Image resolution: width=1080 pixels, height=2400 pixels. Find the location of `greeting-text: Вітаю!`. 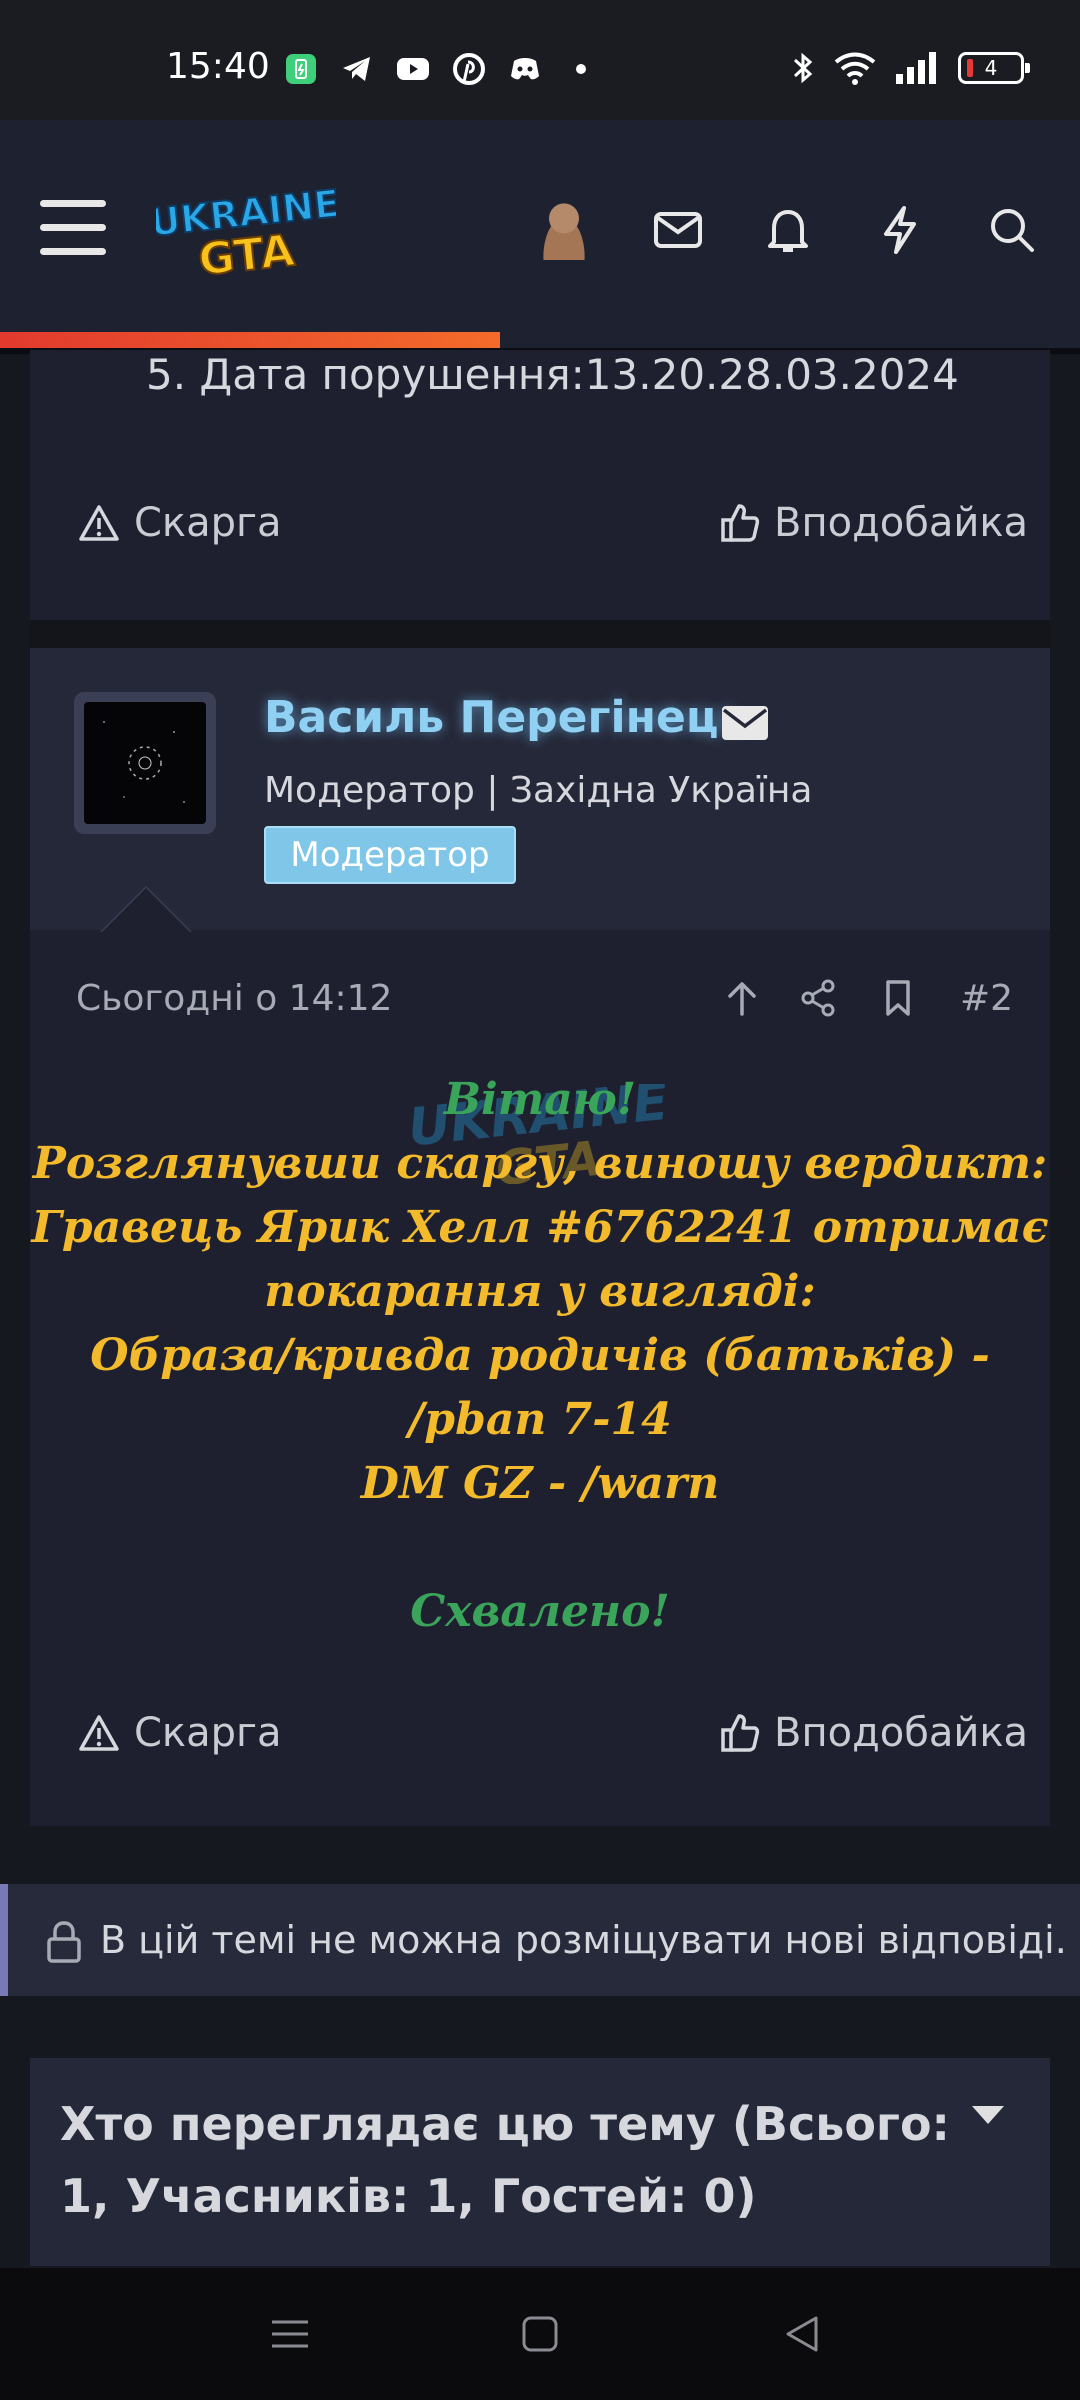

greeting-text: Вітаю! is located at coordinates (540, 1099).